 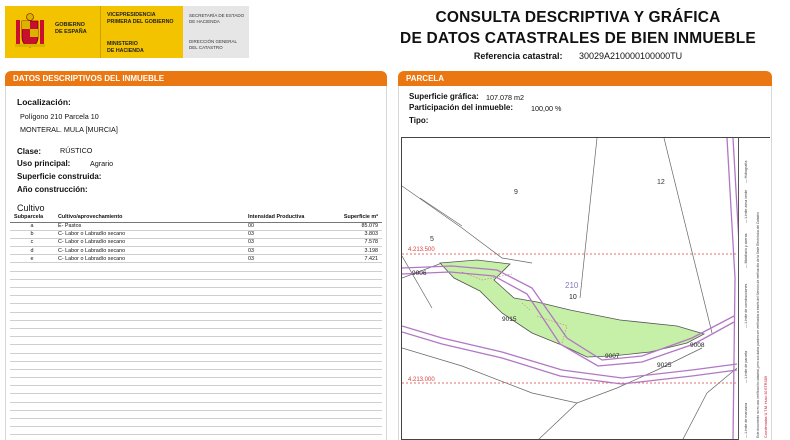 What do you see at coordinates (32, 243) in the screenshot?
I see `subparcela-cell: c` at bounding box center [32, 243].